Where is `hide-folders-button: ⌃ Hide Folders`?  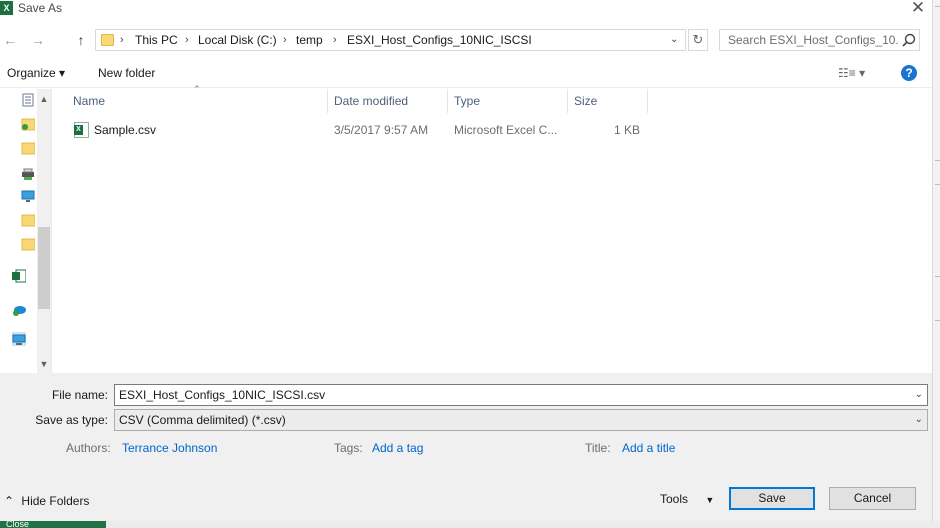
hide-folders-button: ⌃ Hide Folders is located at coordinates (46, 501).